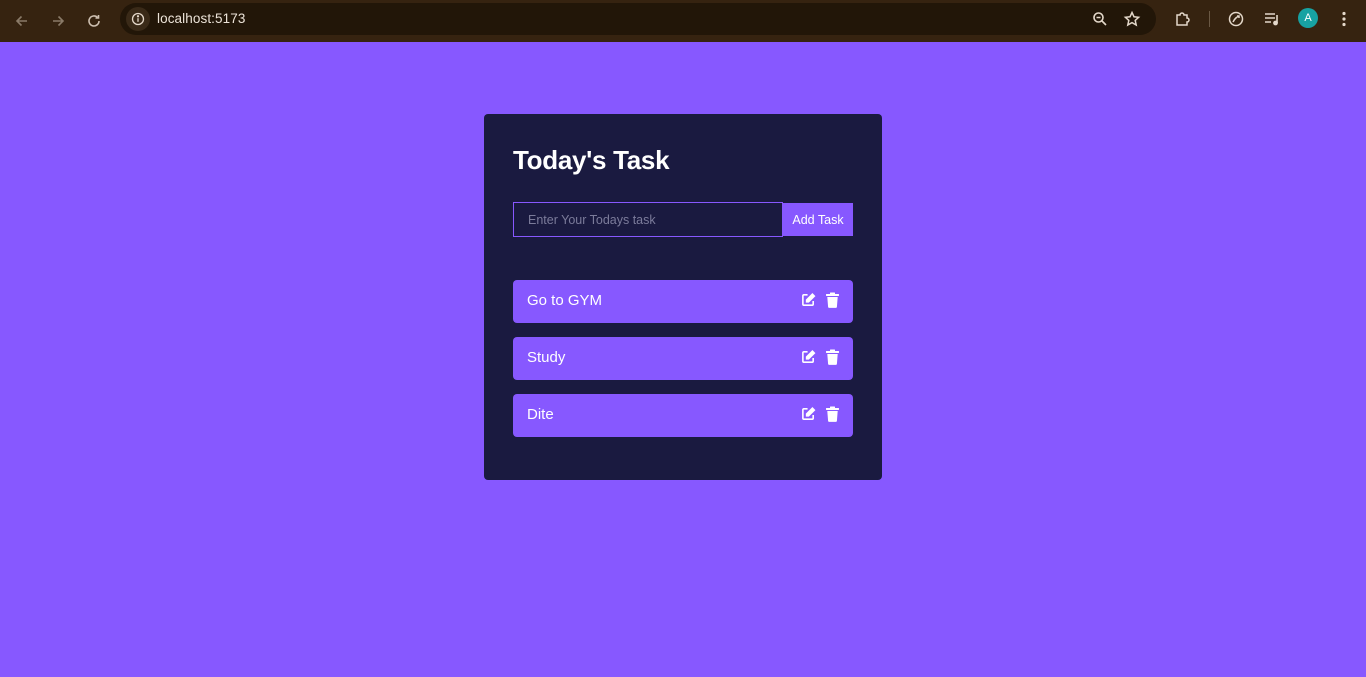  I want to click on media-list-icon, so click(1271, 19).